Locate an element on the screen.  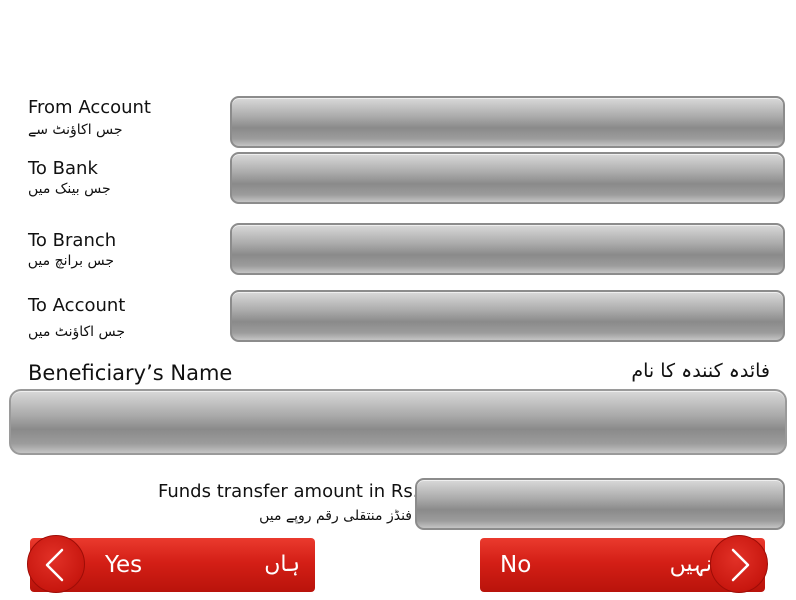
to-branch-label: To Branch is located at coordinates (72, 240).